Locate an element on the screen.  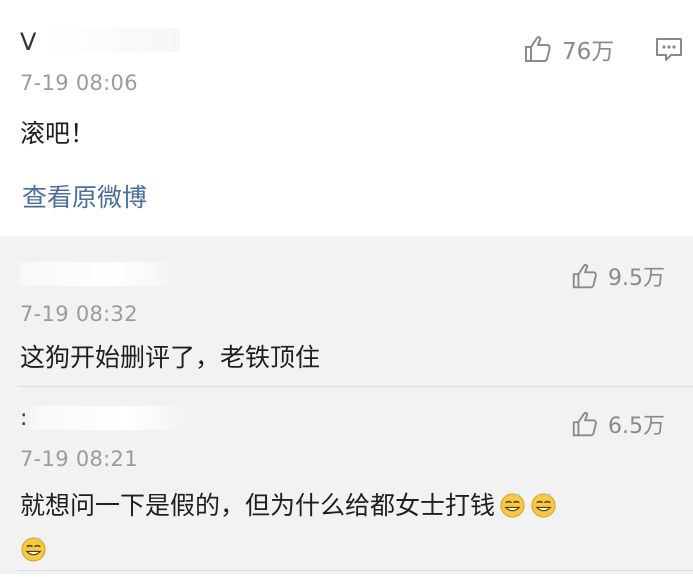
like-button: 6.5万 is located at coordinates (617, 424).